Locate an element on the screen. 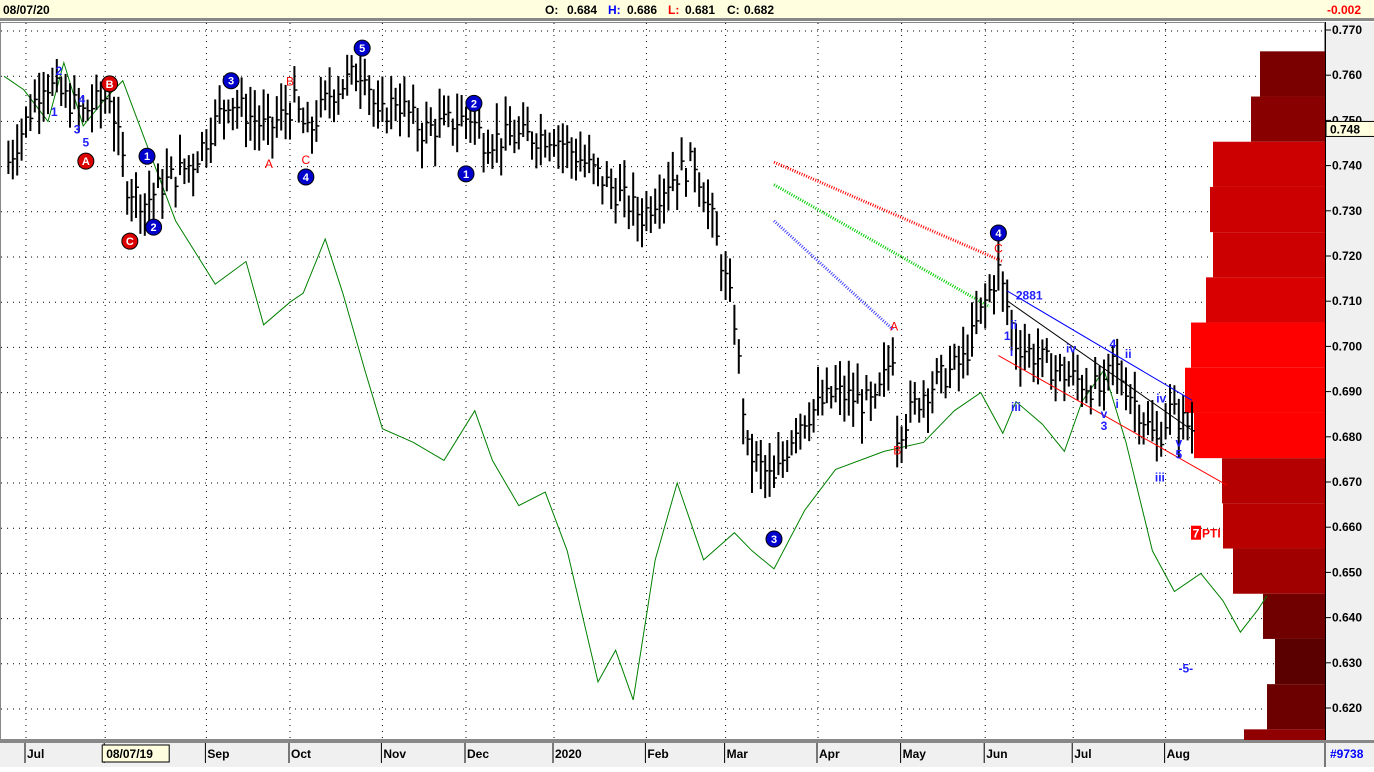 This screenshot has width=1374, height=772. y-tick-label: 0.730 is located at coordinates (1347, 211).